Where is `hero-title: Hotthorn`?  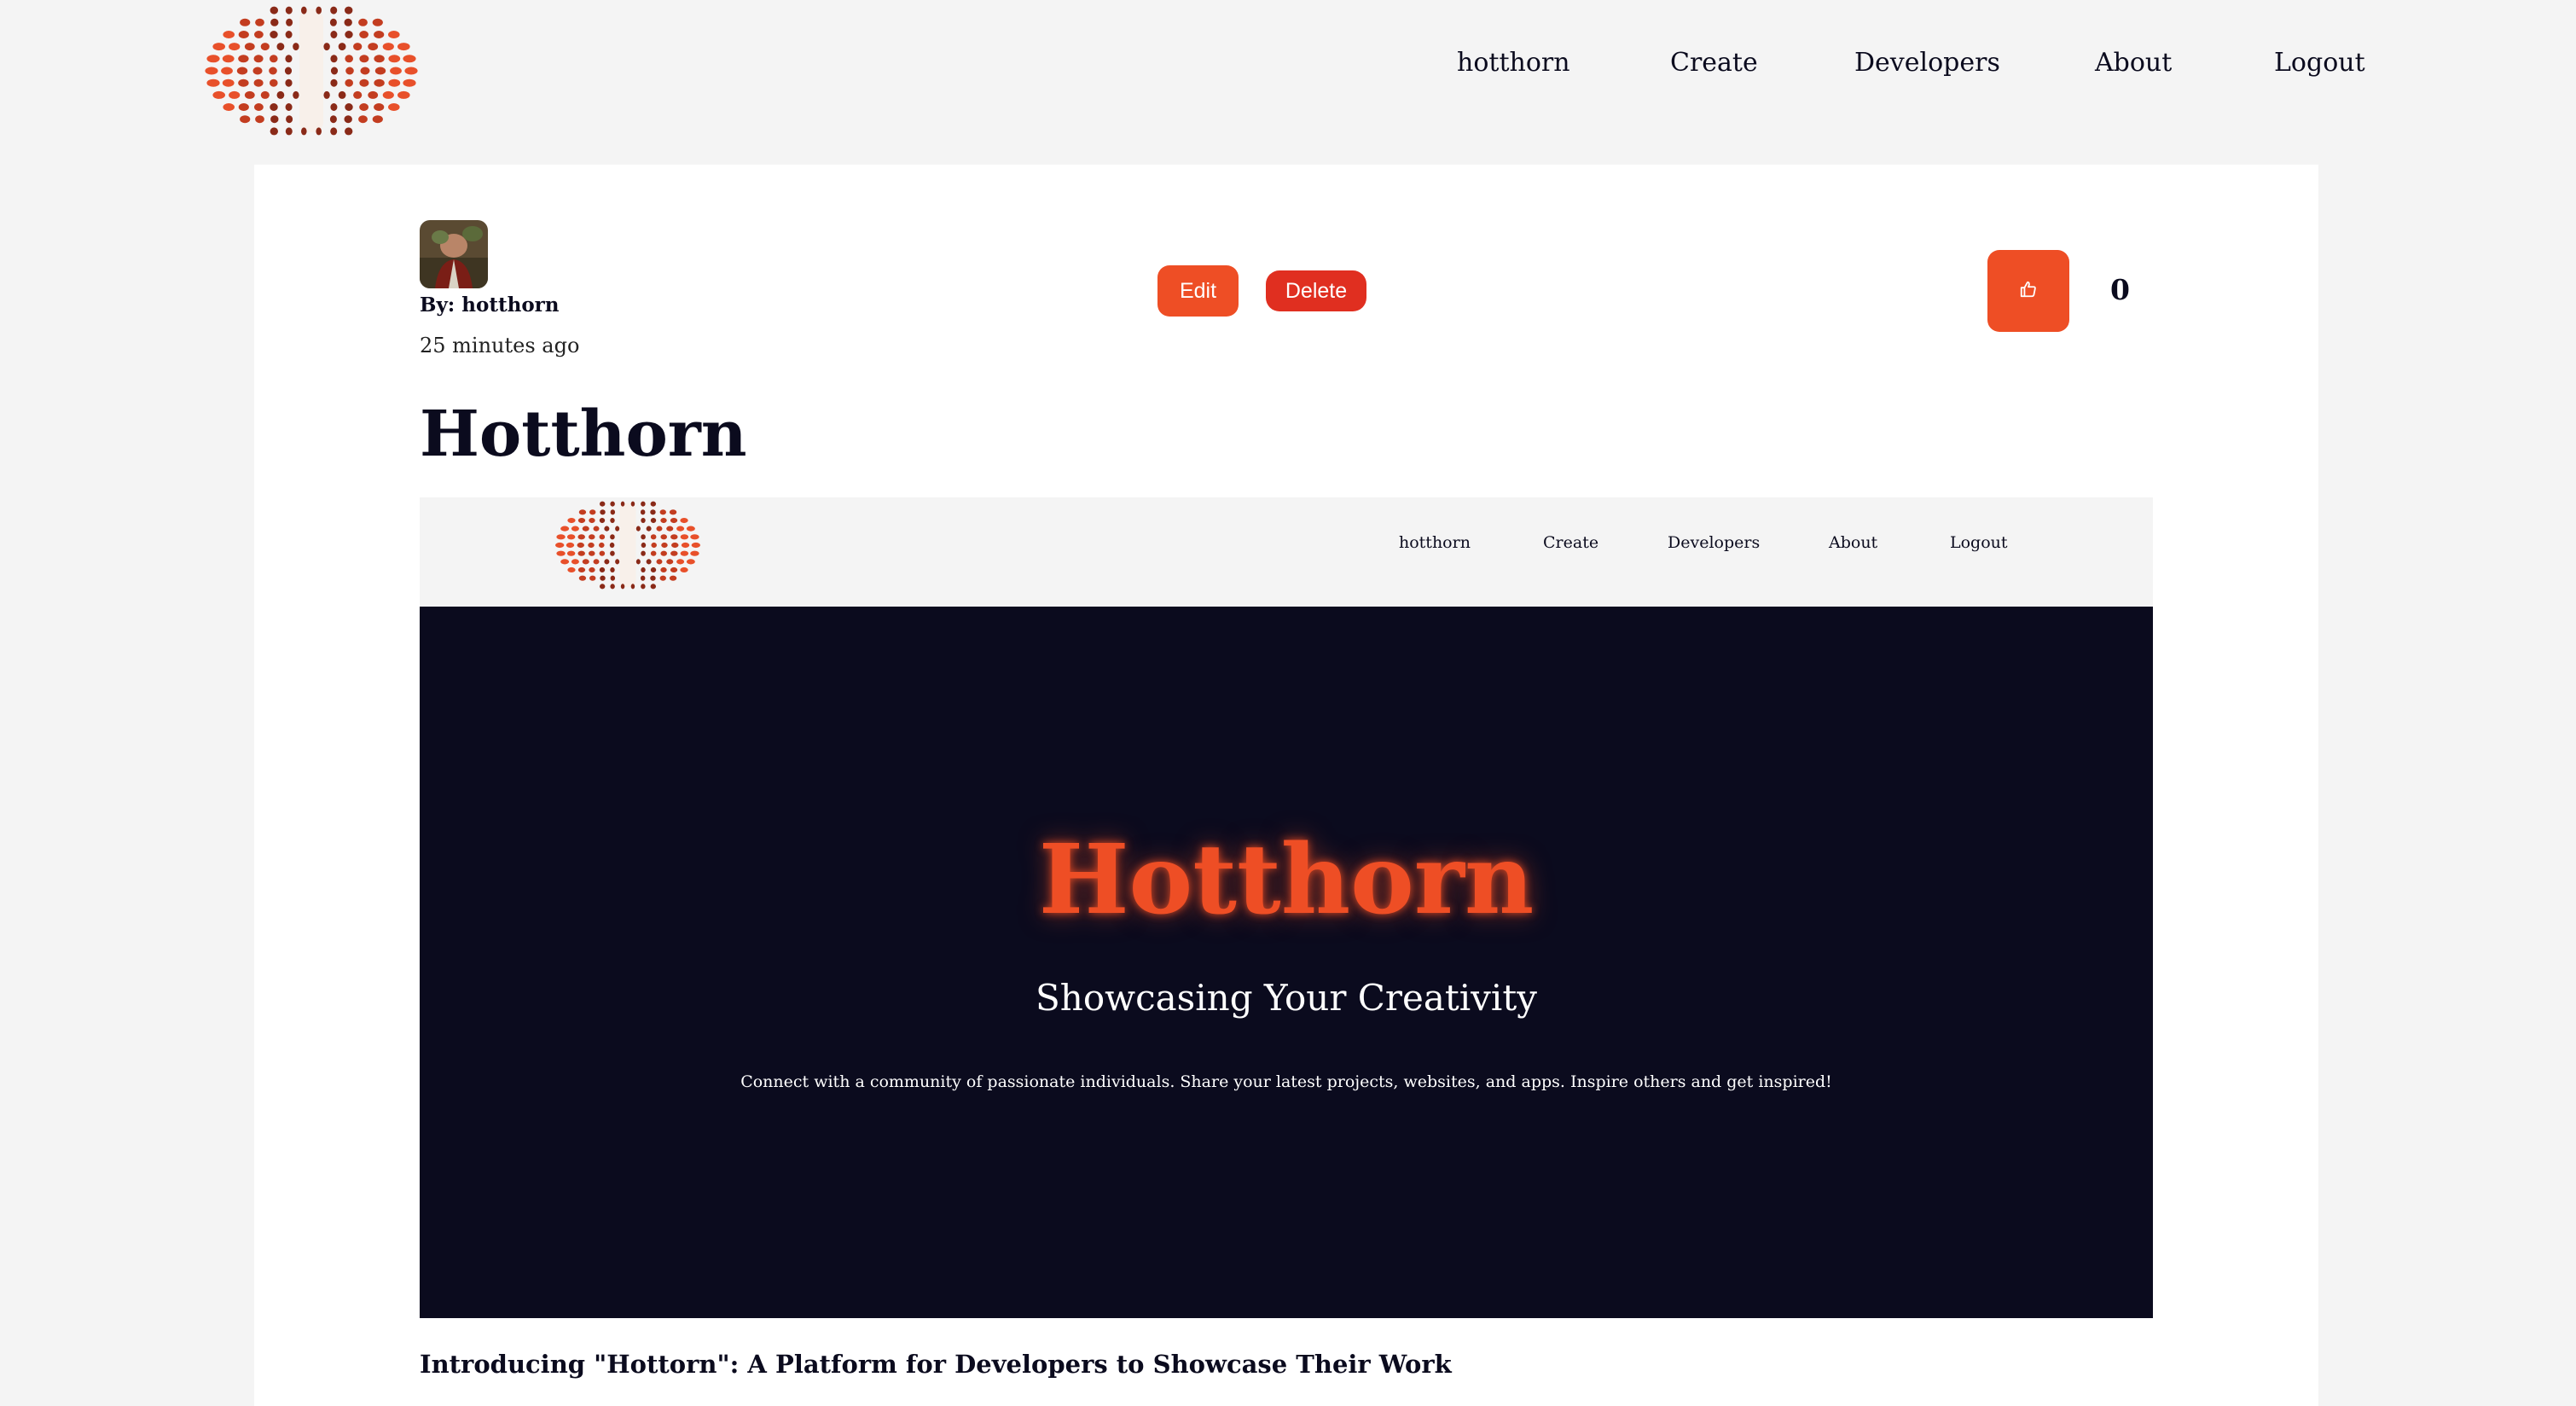 hero-title: Hotthorn is located at coordinates (1286, 880).